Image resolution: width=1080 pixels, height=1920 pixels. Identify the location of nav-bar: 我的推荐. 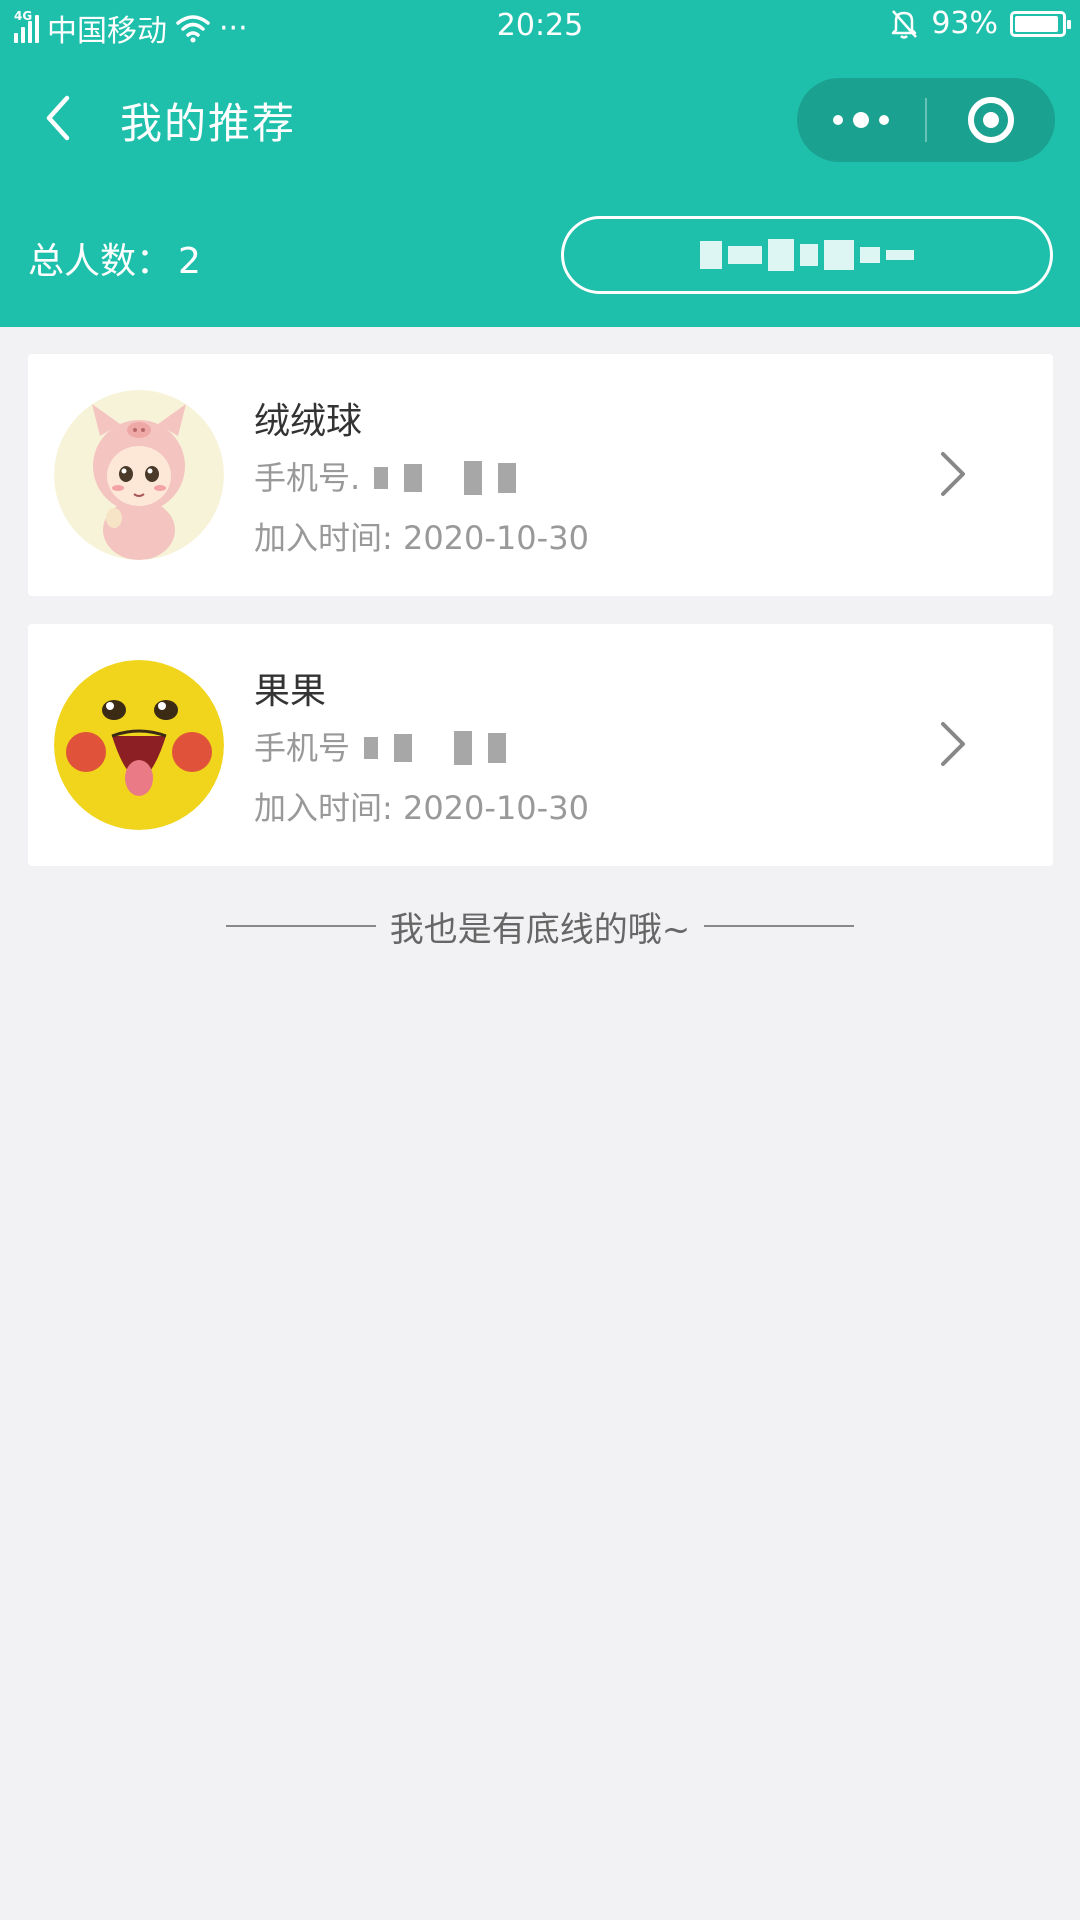
(540, 117).